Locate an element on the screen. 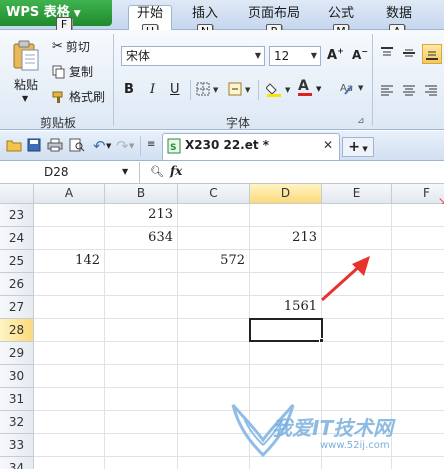 This screenshot has height=469, width=444. column-header-f: F is located at coordinates (418, 194).